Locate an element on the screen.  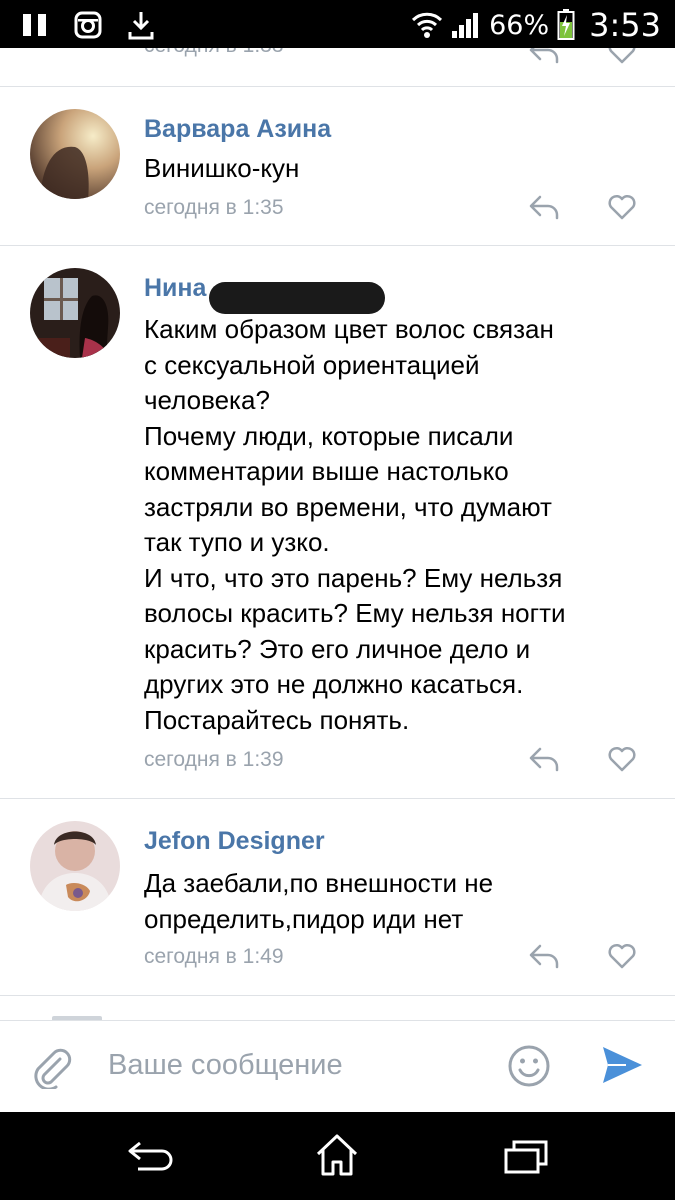
battery-percent: 66% is located at coordinates (519, 25).